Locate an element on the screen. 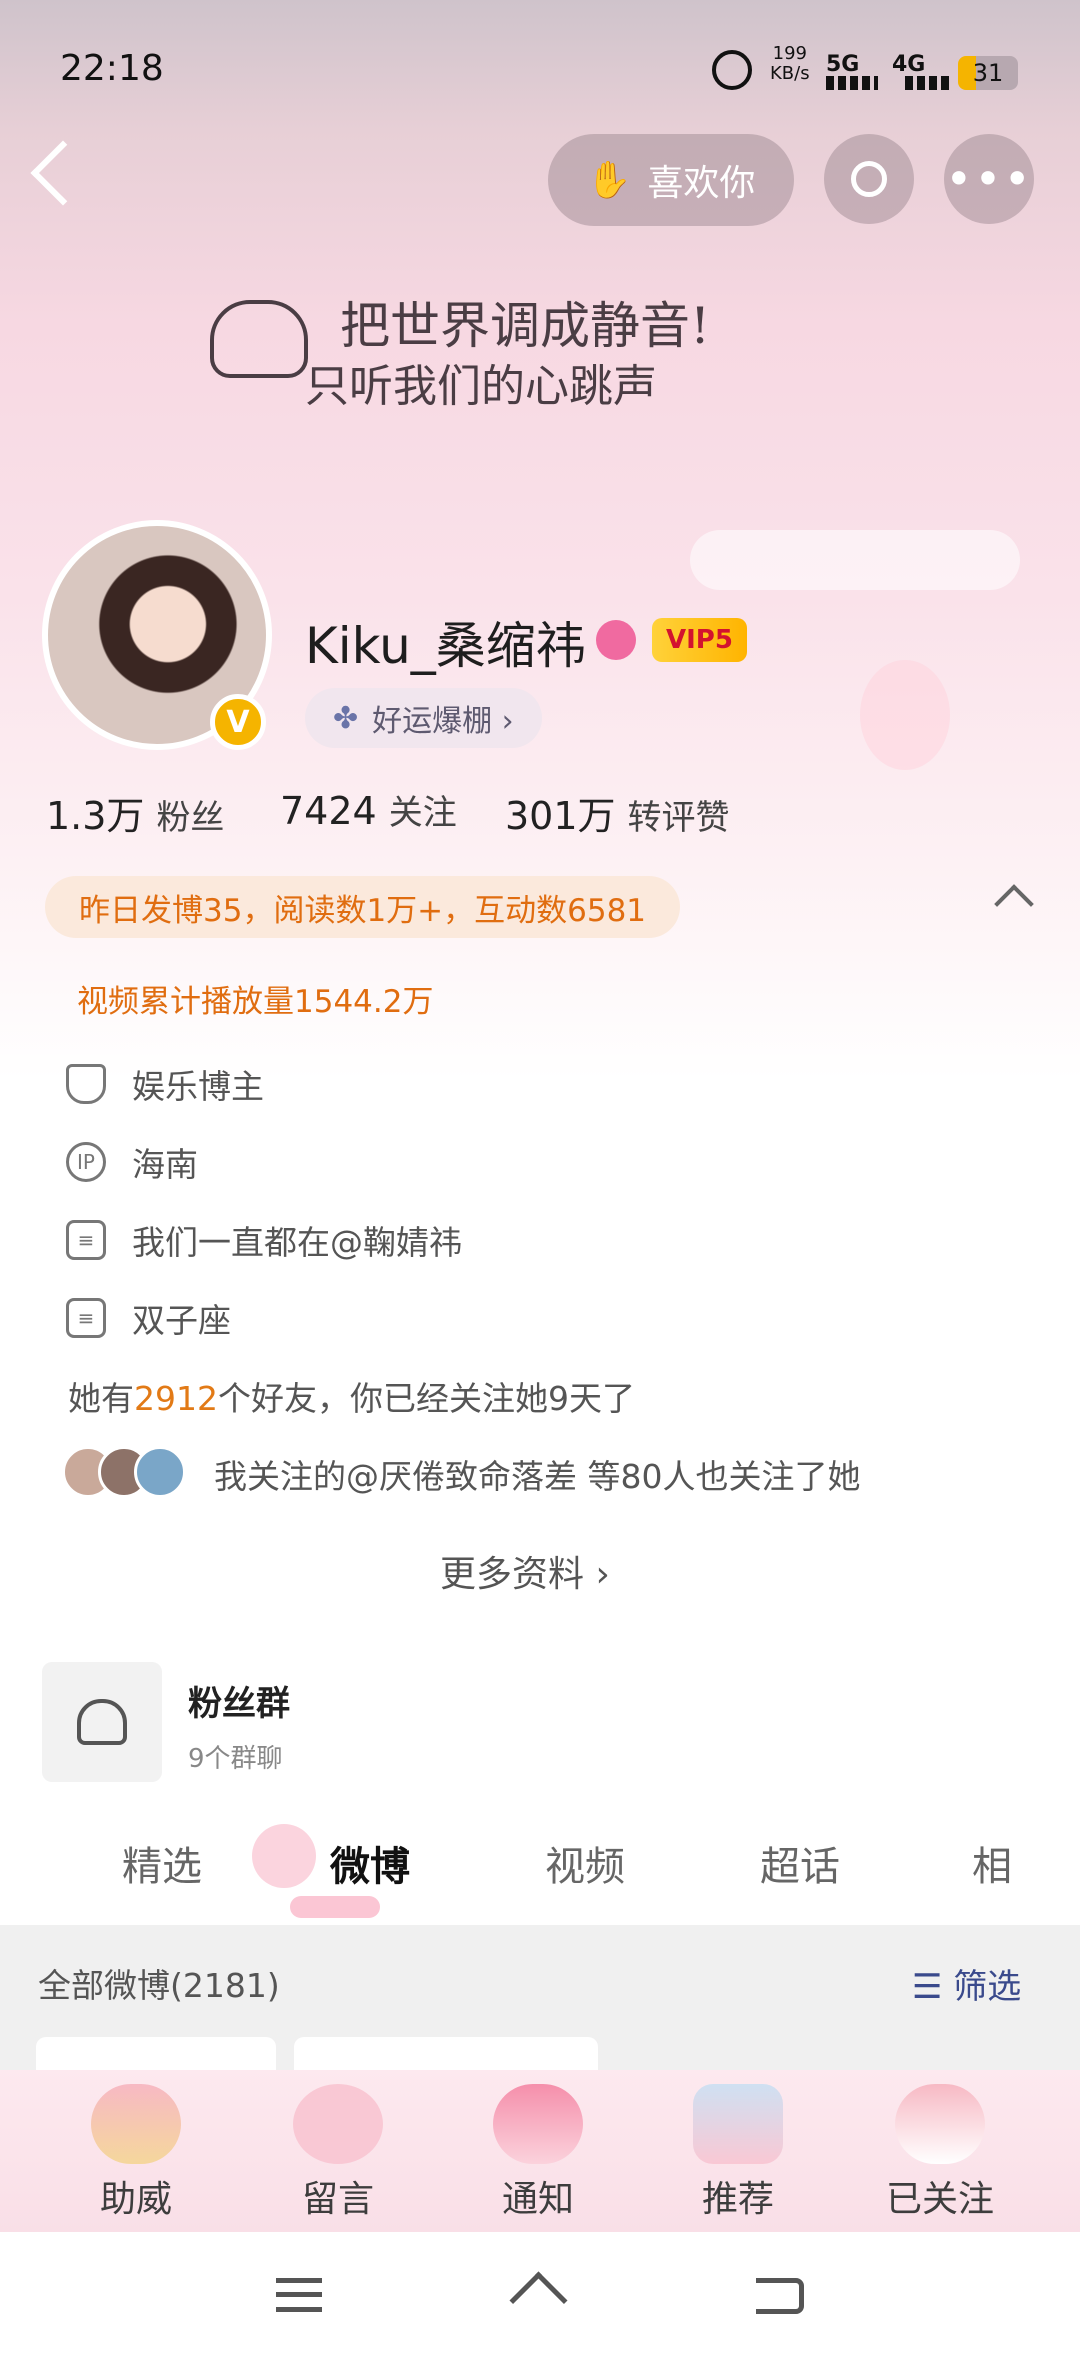 The height and width of the screenshot is (2358, 1080). frog-doodle-icon is located at coordinates (259, 339).